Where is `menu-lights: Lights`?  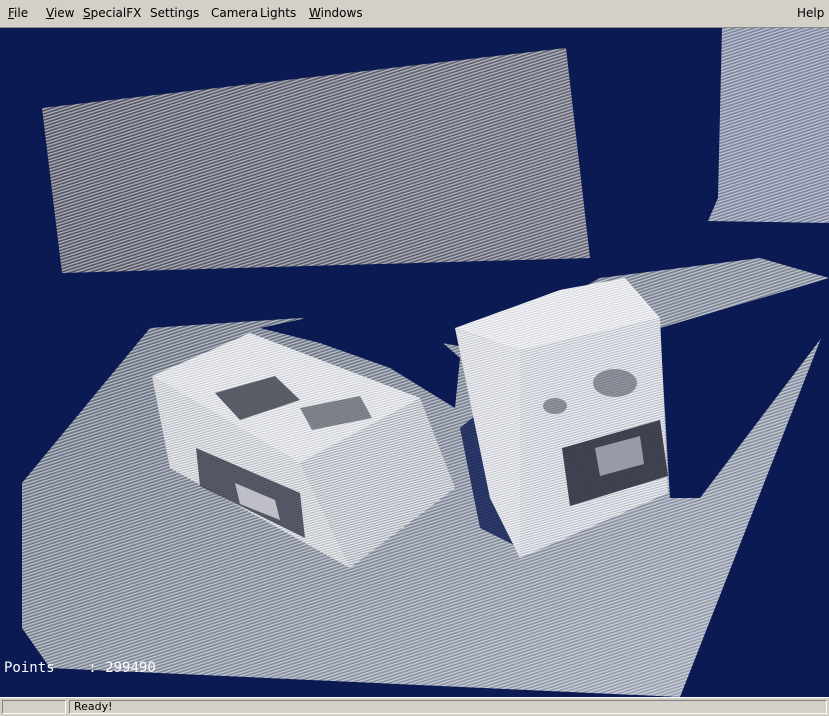 menu-lights: Lights is located at coordinates (278, 13).